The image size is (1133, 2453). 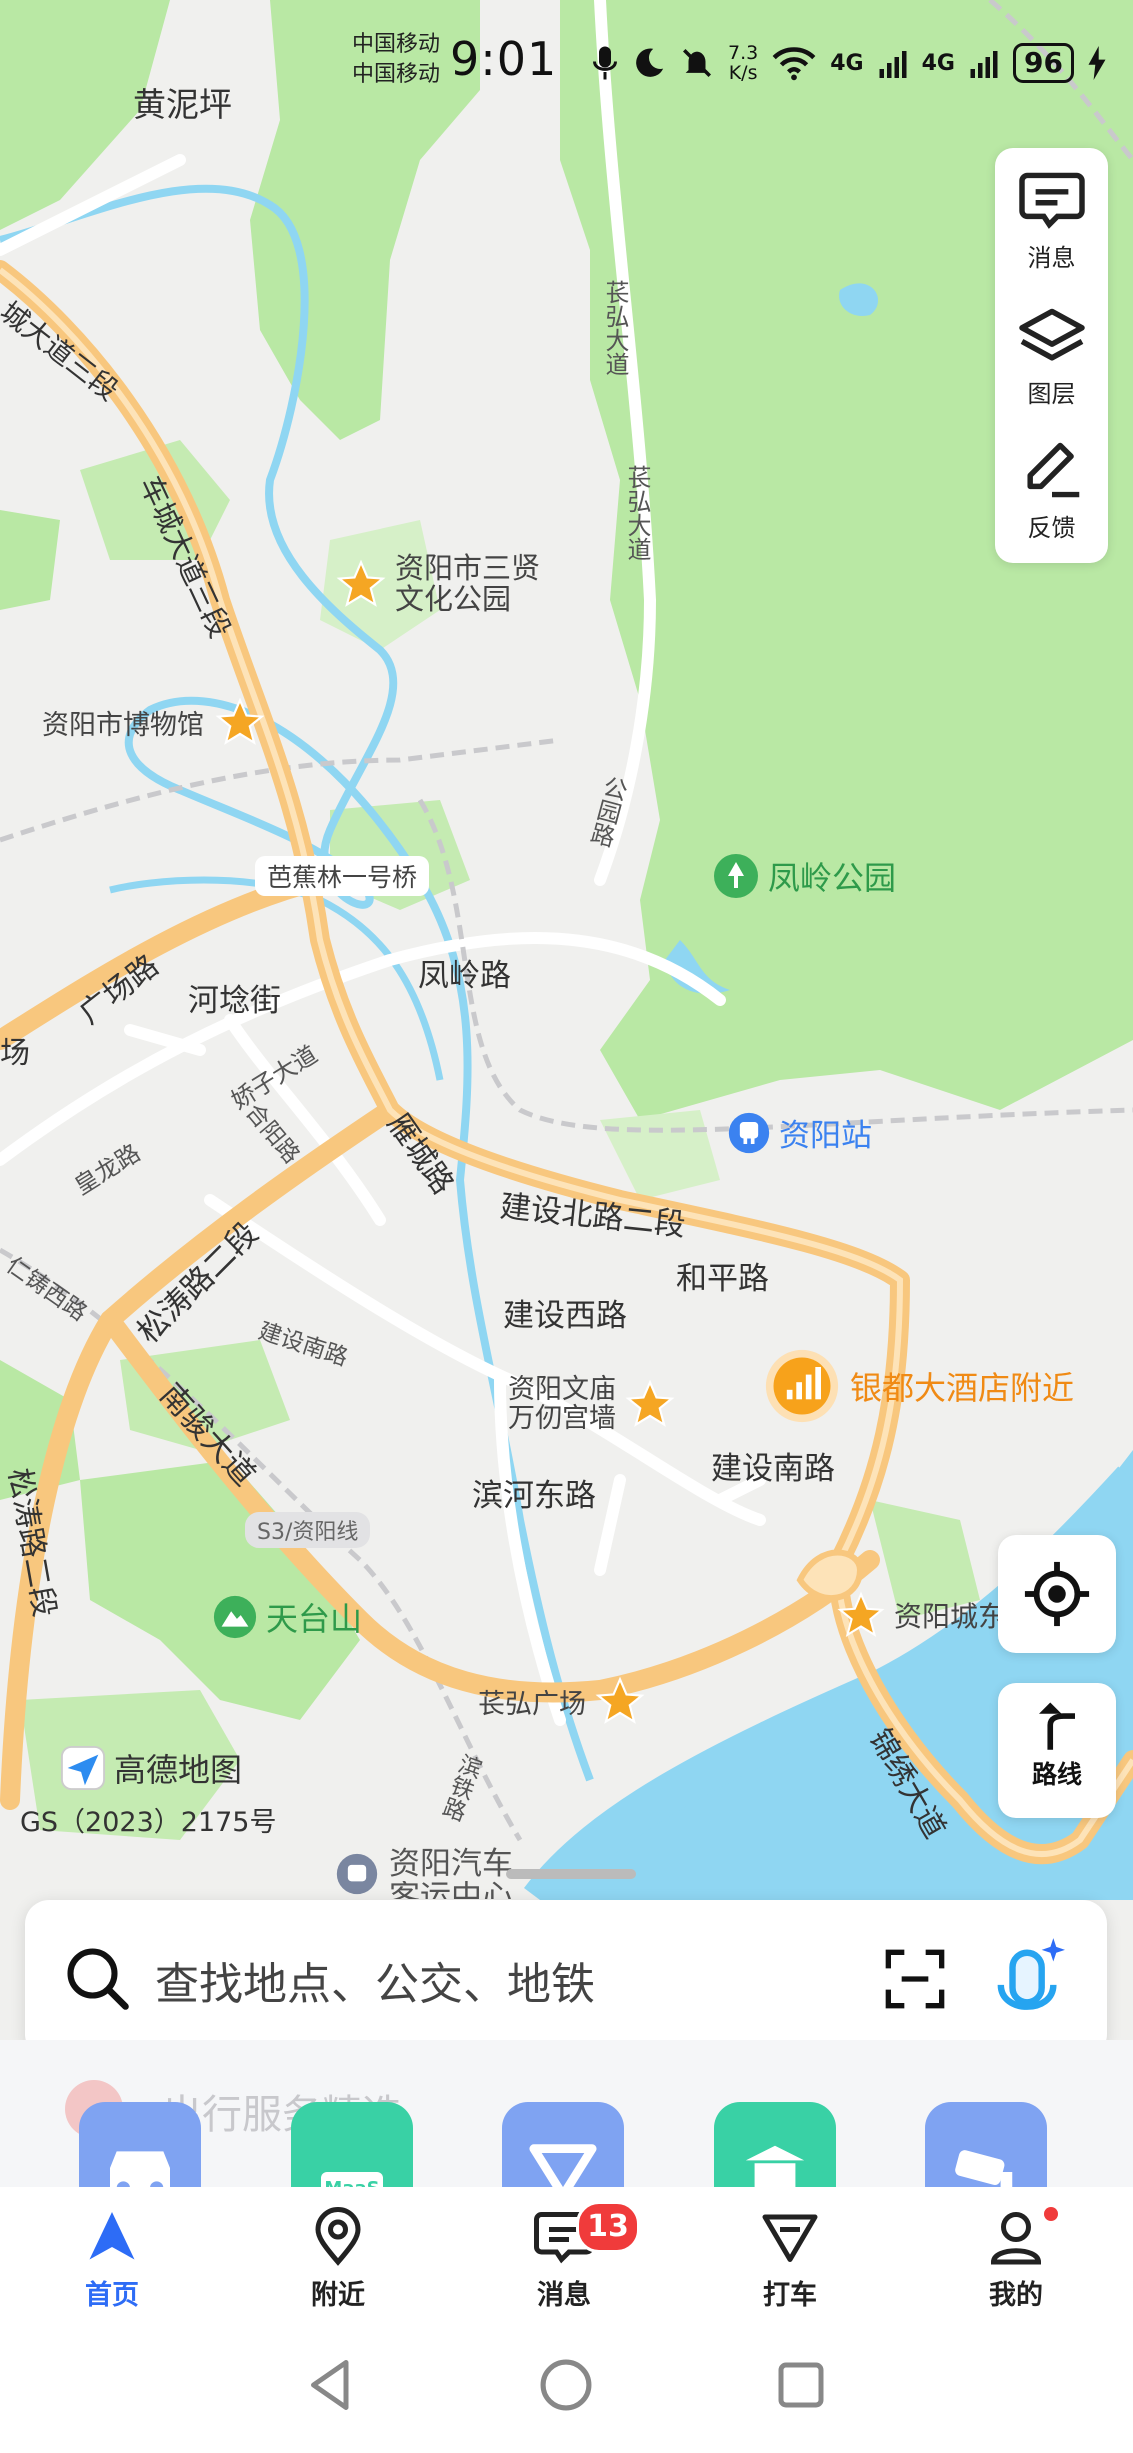 I want to click on locate-me-button, so click(x=1057, y=1594).